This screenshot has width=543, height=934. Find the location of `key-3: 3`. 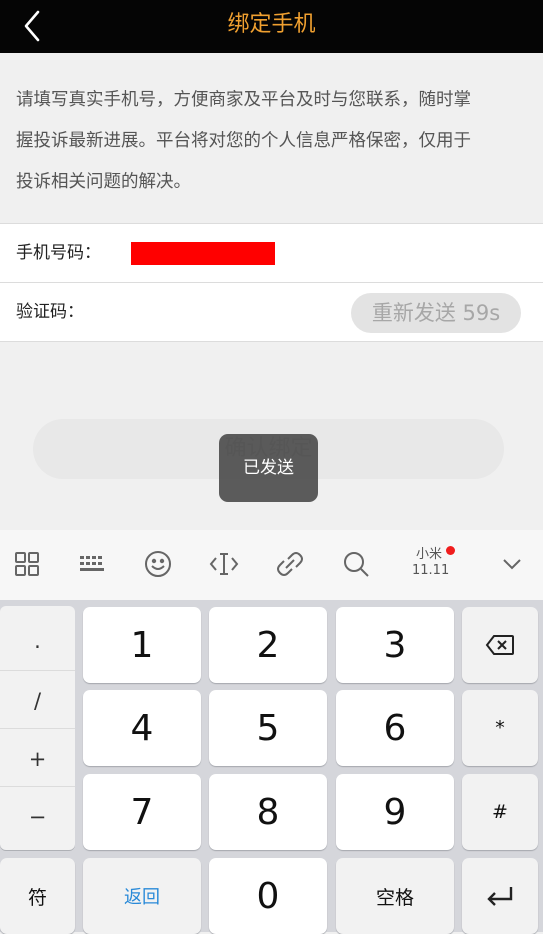

key-3: 3 is located at coordinates (395, 645).